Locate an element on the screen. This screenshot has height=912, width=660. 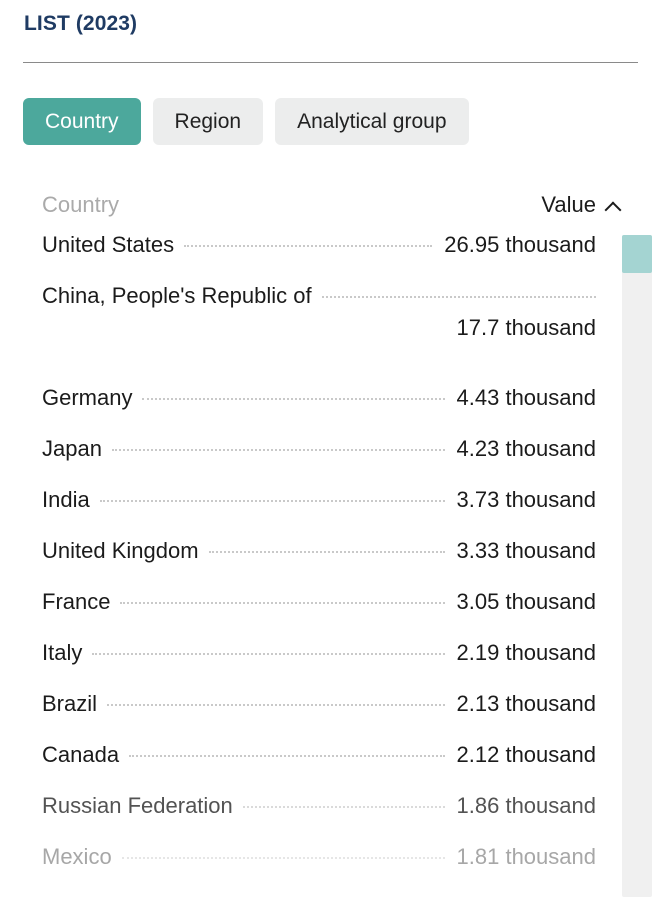
row-country-name: Russian Federation is located at coordinates (137, 805).